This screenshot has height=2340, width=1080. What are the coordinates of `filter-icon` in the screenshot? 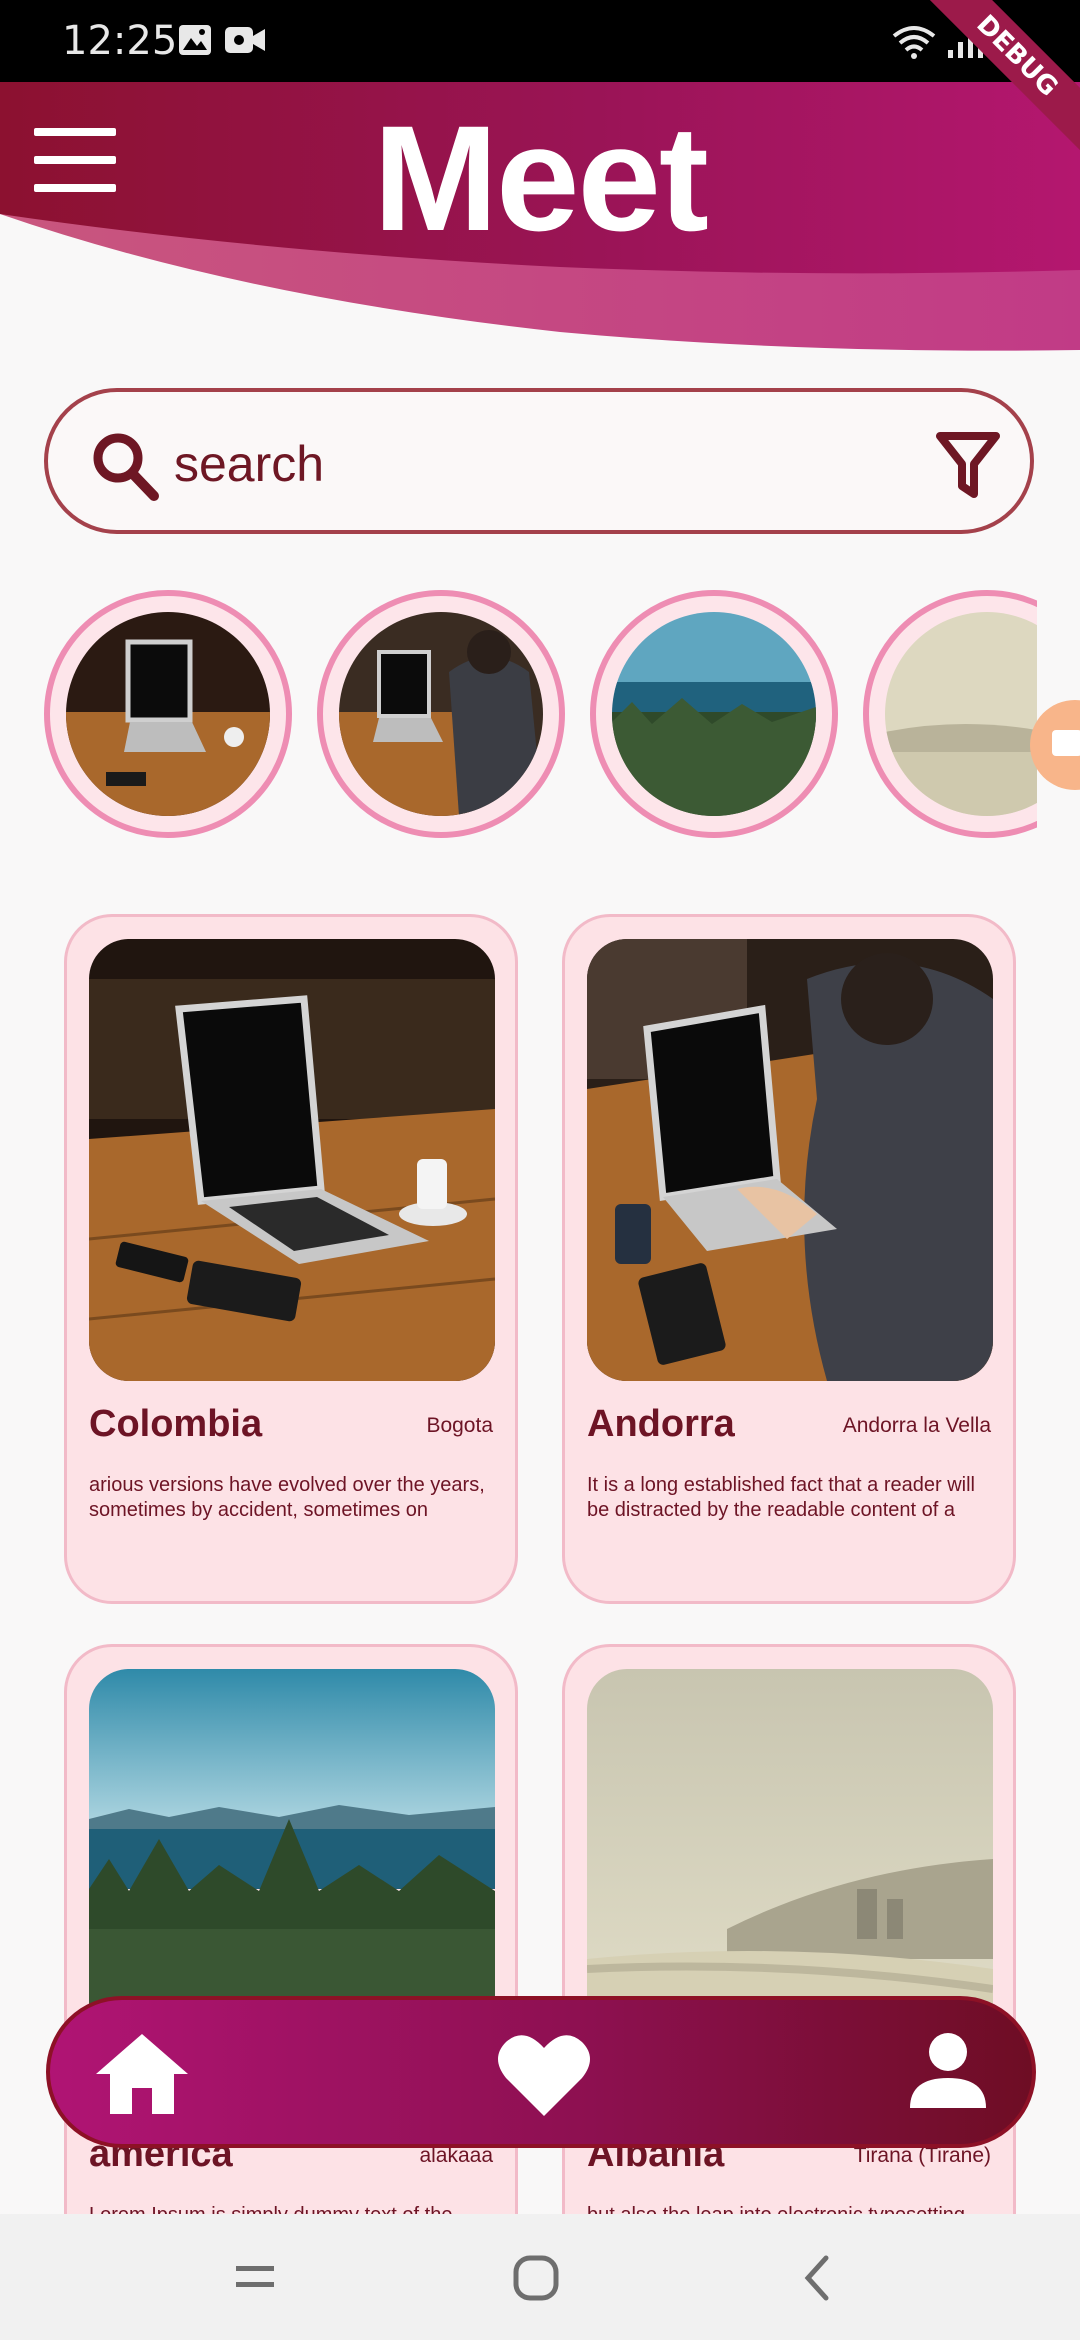 It's located at (968, 465).